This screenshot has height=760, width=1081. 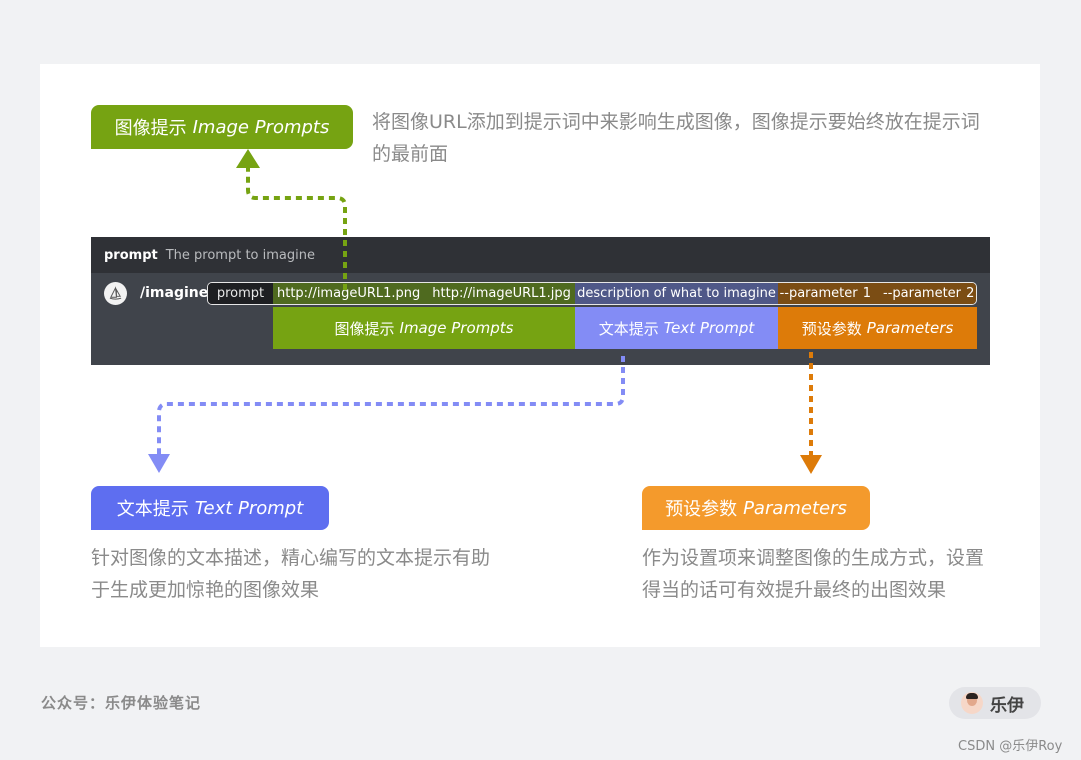 I want to click on text-prompt-band: 文本提示 Text Prompt, so click(x=676, y=328).